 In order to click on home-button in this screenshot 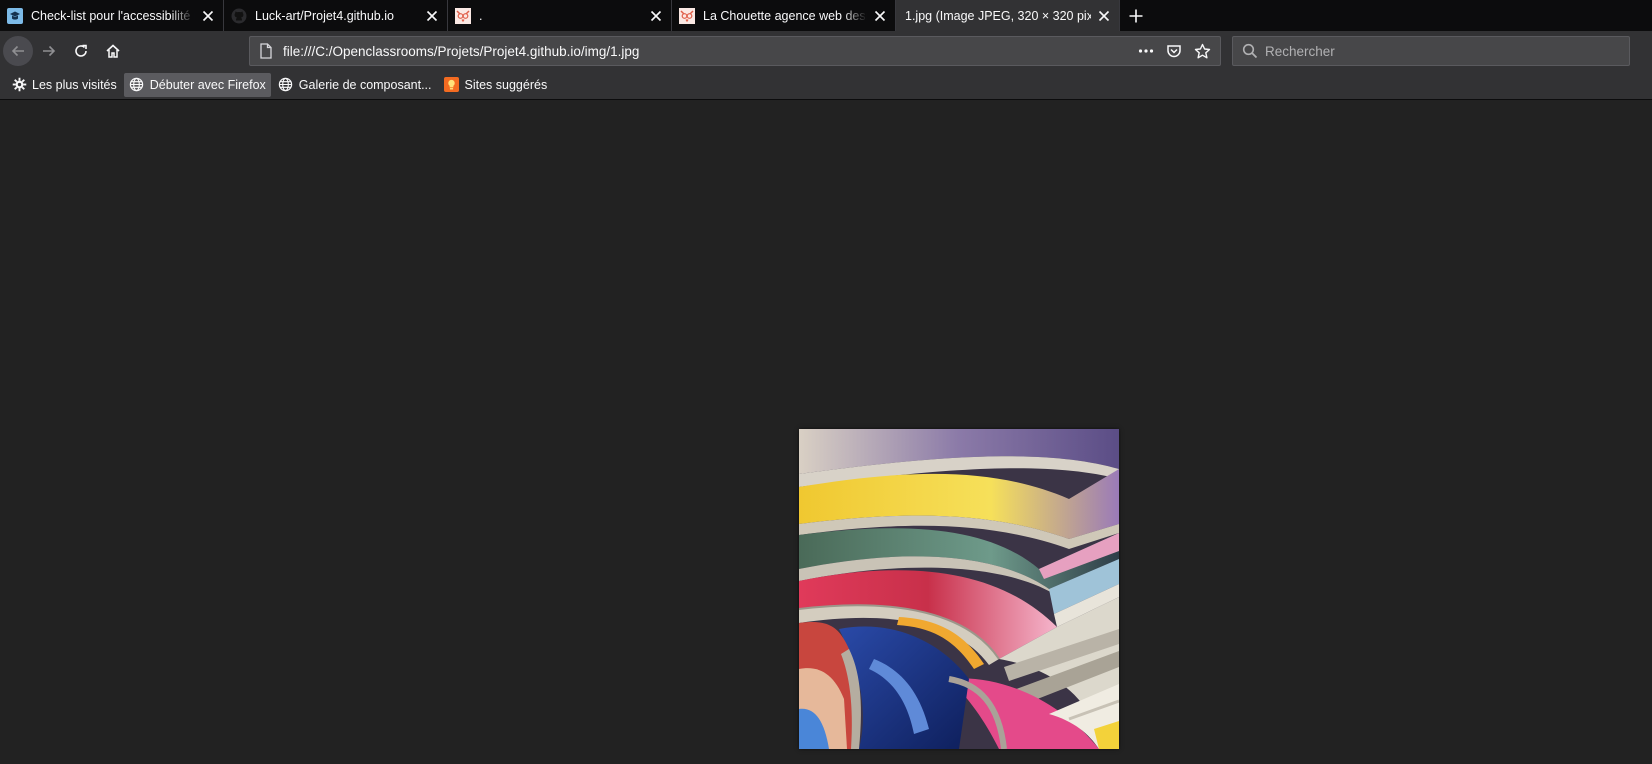, I will do `click(113, 51)`.